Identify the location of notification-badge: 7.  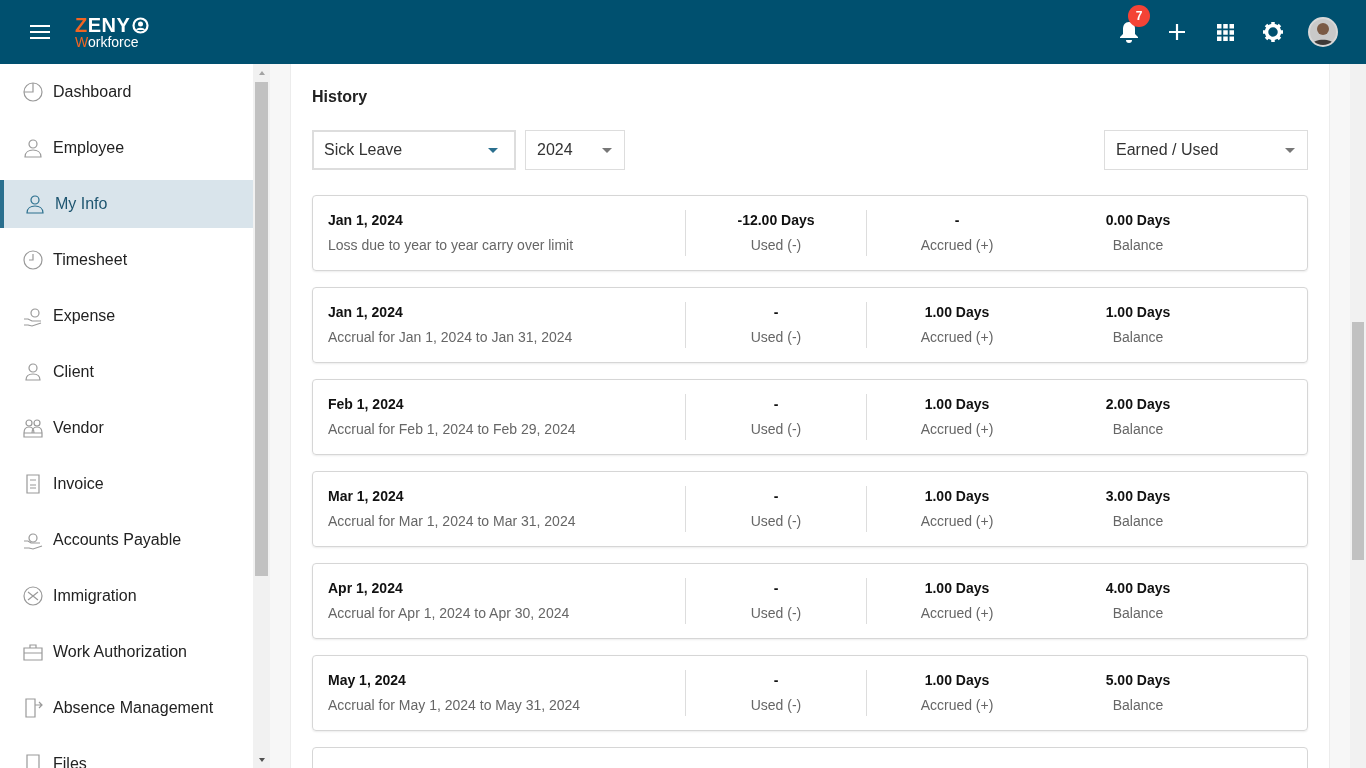
(1139, 16).